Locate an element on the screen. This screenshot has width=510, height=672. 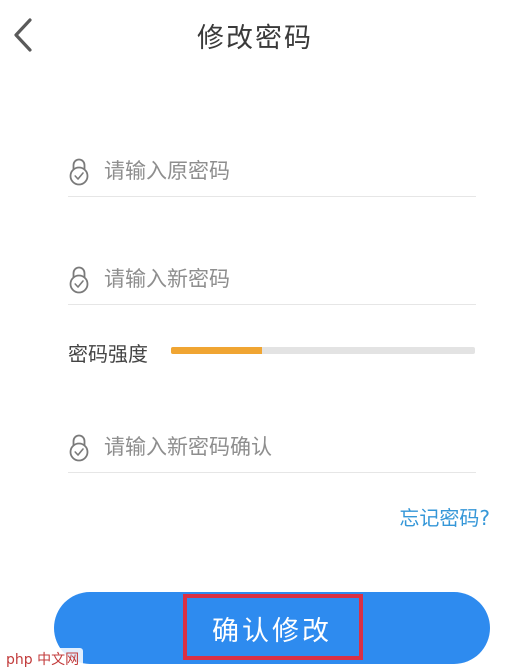
new-password-field is located at coordinates (272, 280).